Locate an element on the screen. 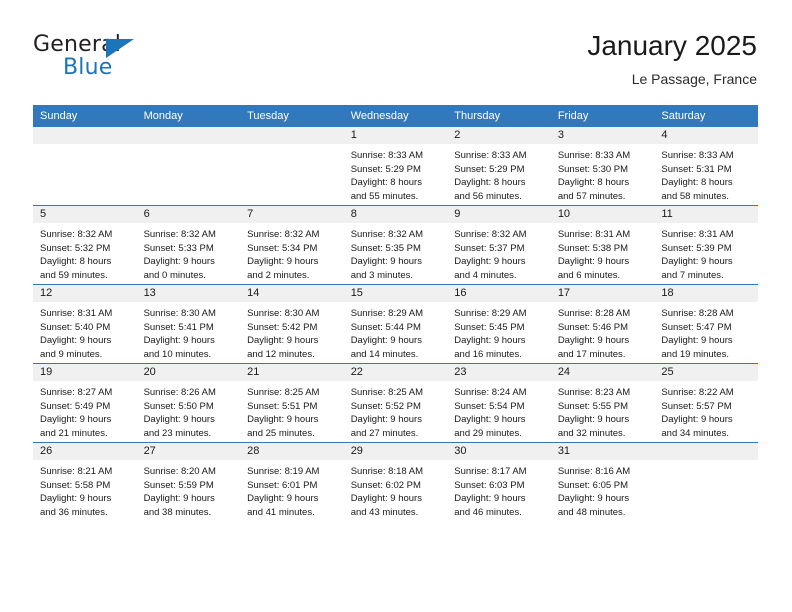 Image resolution: width=792 pixels, height=612 pixels. day-number: 13 is located at coordinates (188, 293).